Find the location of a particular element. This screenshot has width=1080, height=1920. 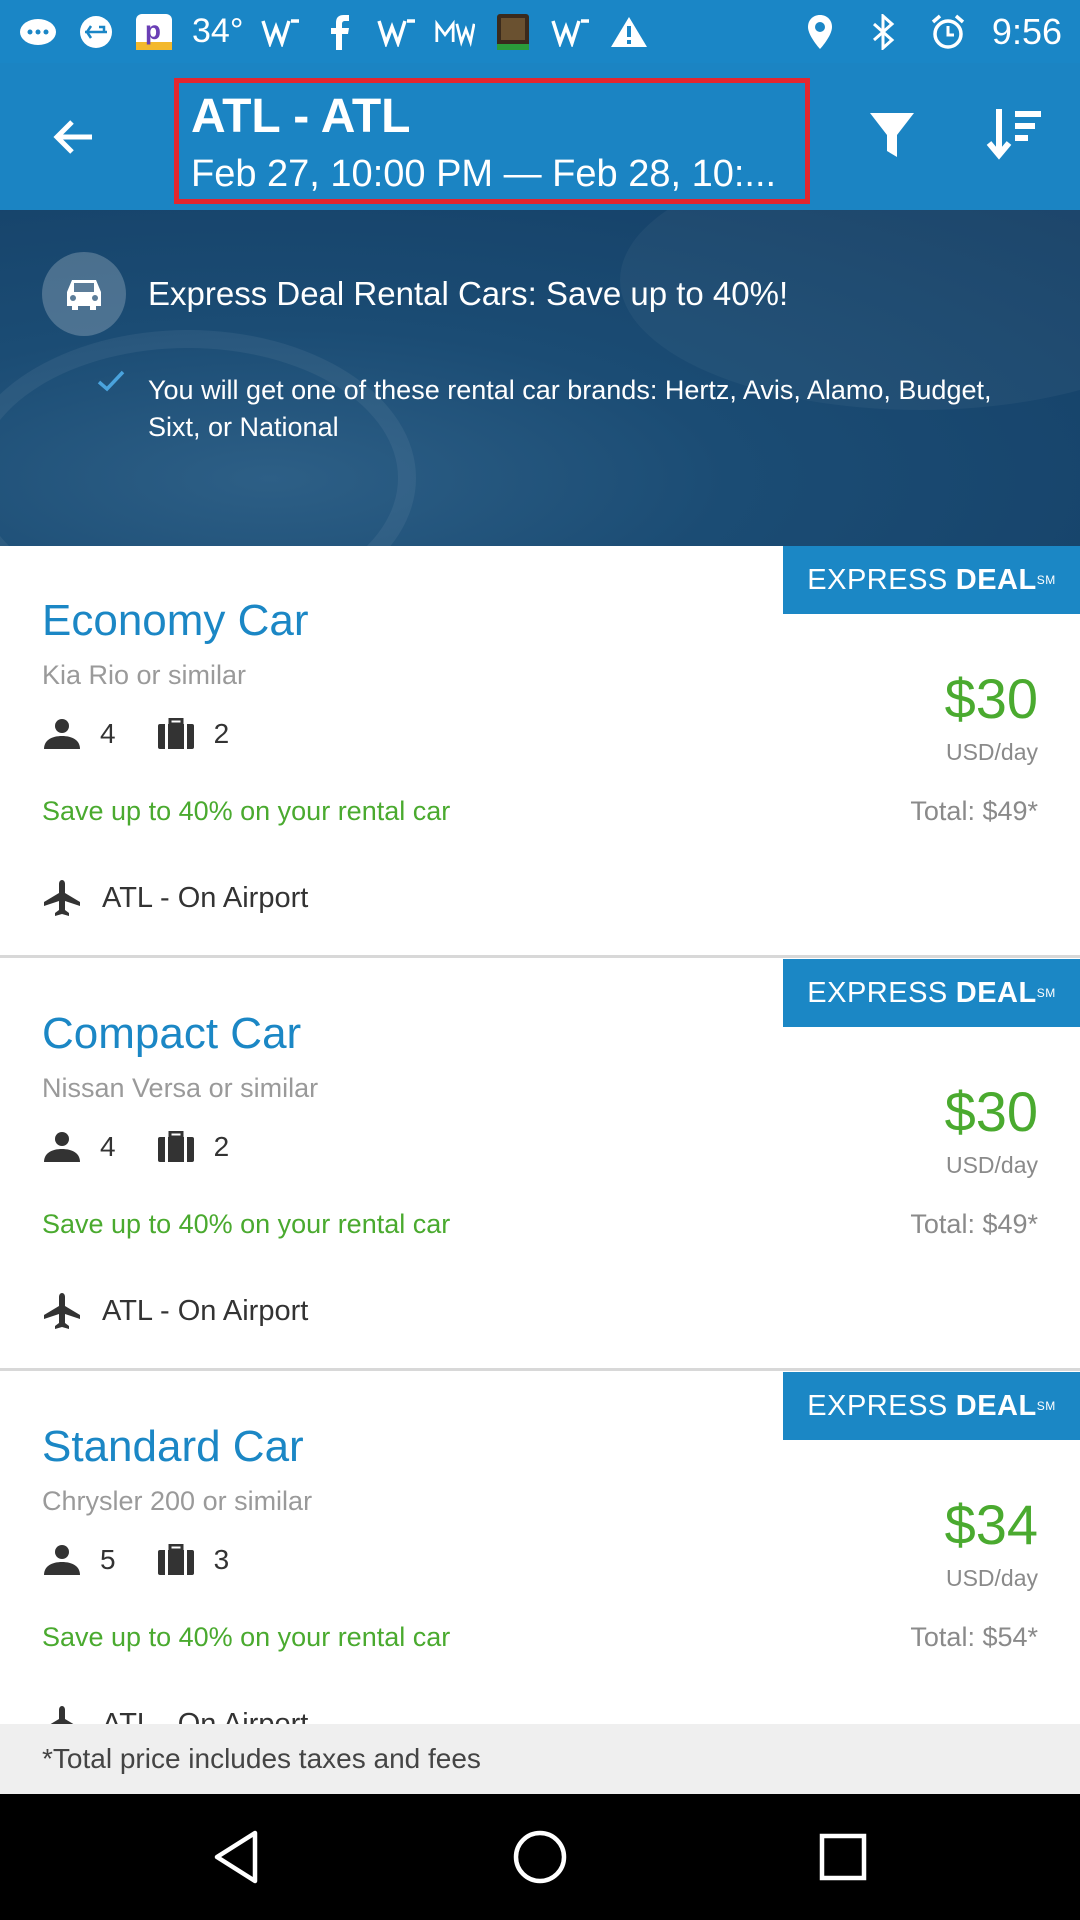

car-model: Nissan Versa or similar is located at coordinates (180, 1088).